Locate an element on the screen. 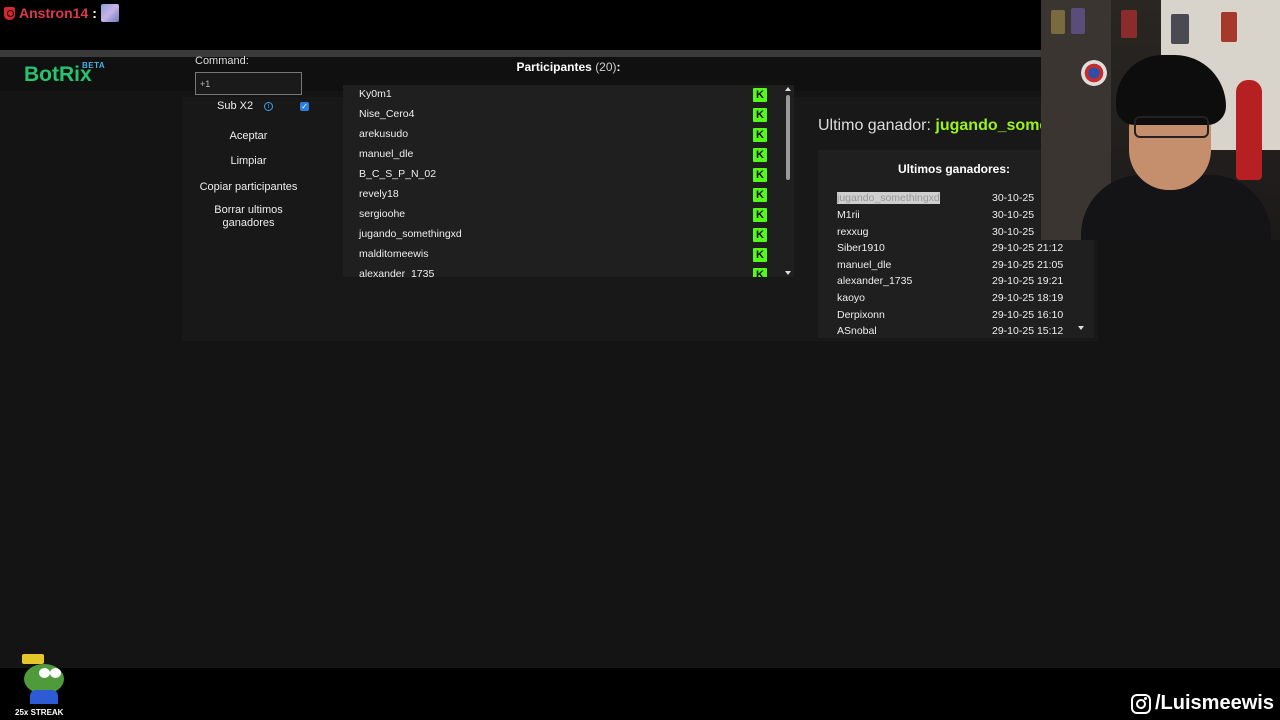 This screenshot has width=1280, height=720. winner-date: 29-10-25 19:21 is located at coordinates (1028, 281).